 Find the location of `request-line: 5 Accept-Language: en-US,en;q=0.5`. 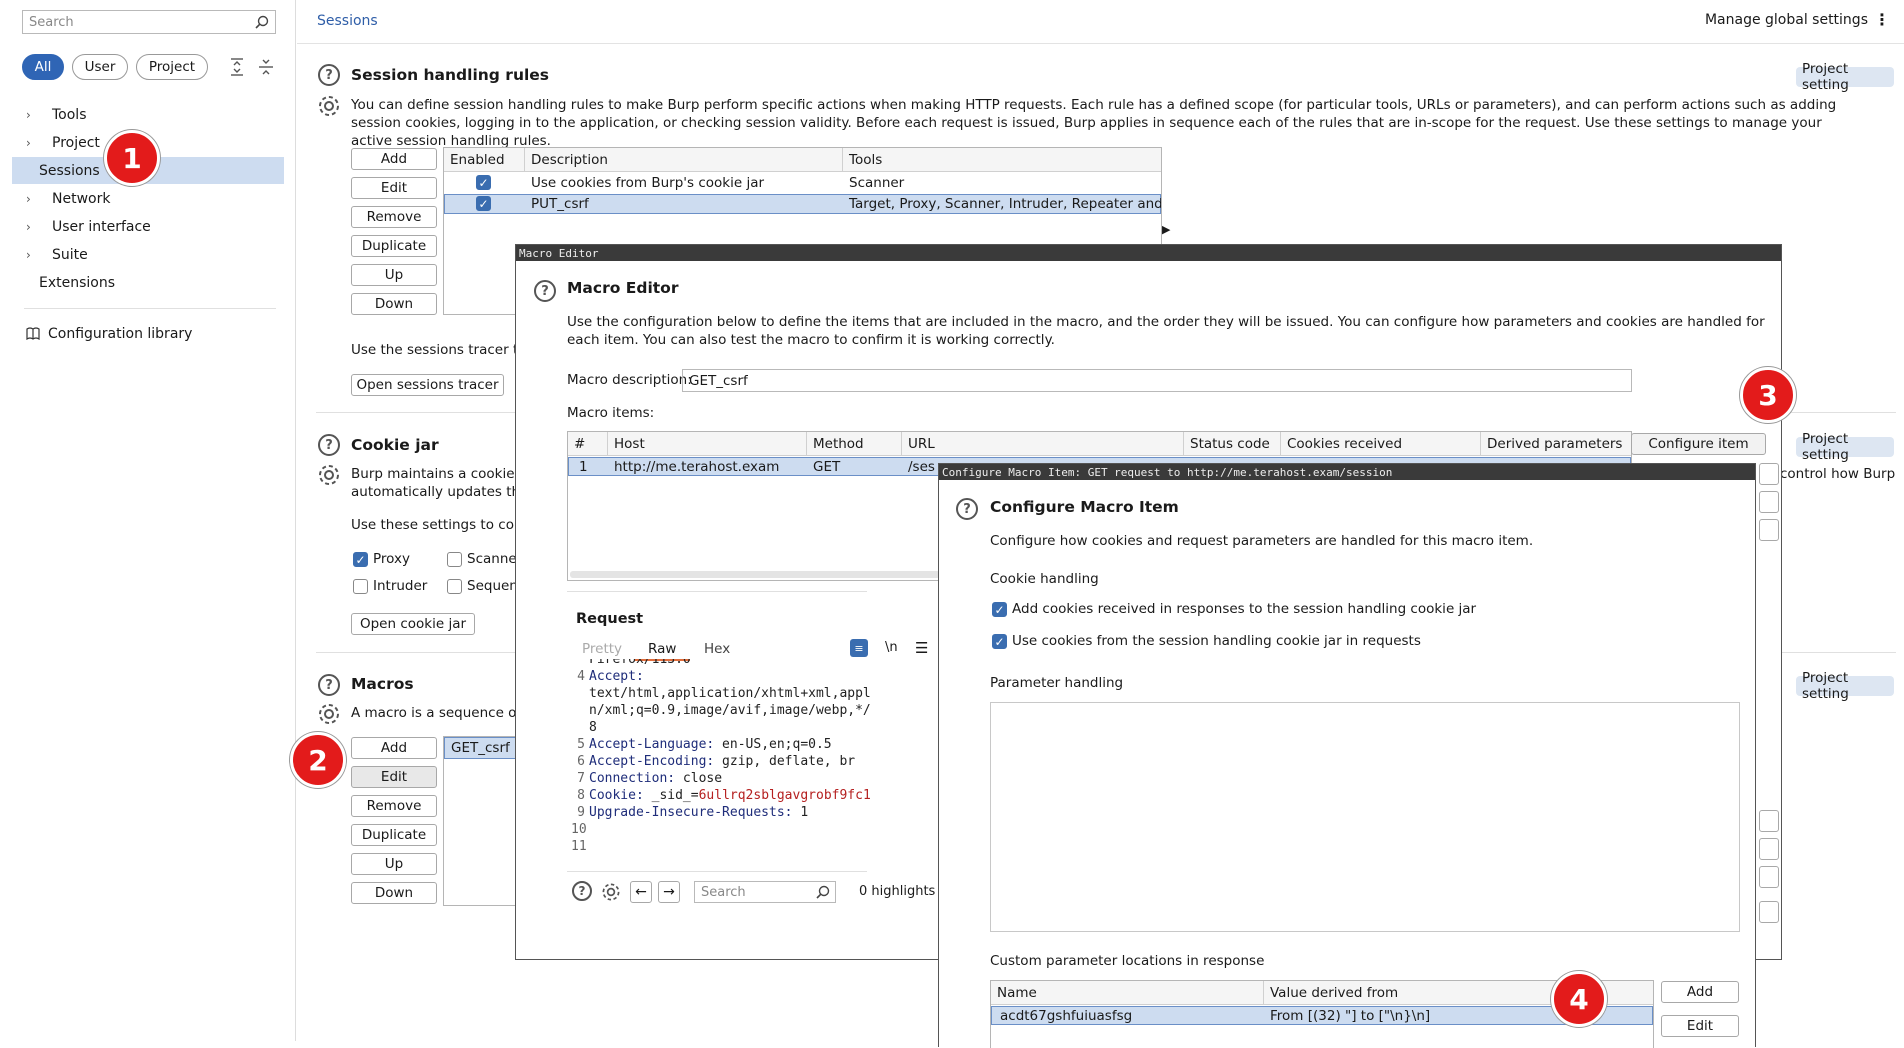

request-line: 5 Accept-Language: en-US,en;q=0.5 is located at coordinates (721, 744).